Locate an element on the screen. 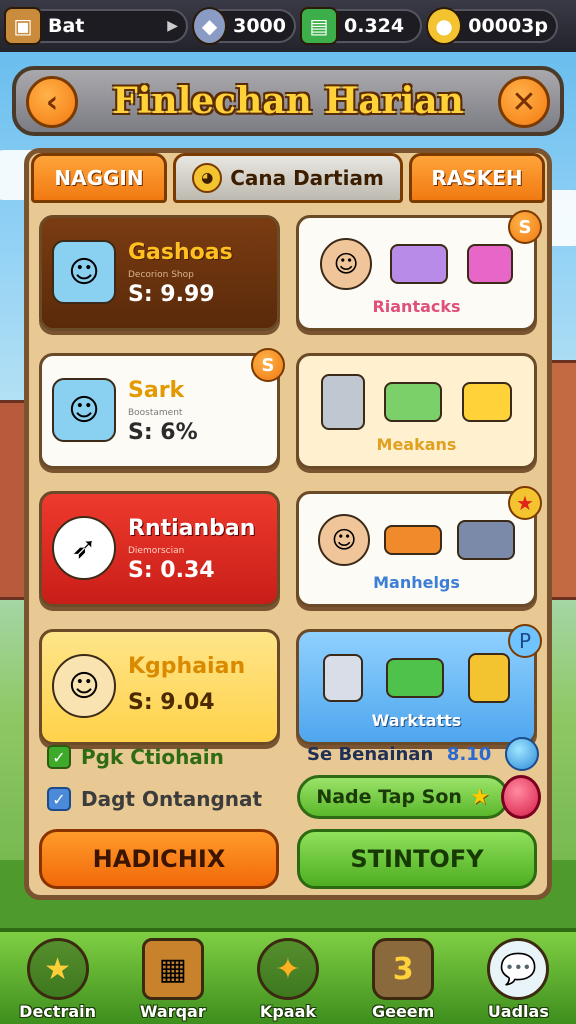 This screenshot has height=1024, width=576. info-row: Se Benainan 8.10 is located at coordinates (423, 754).